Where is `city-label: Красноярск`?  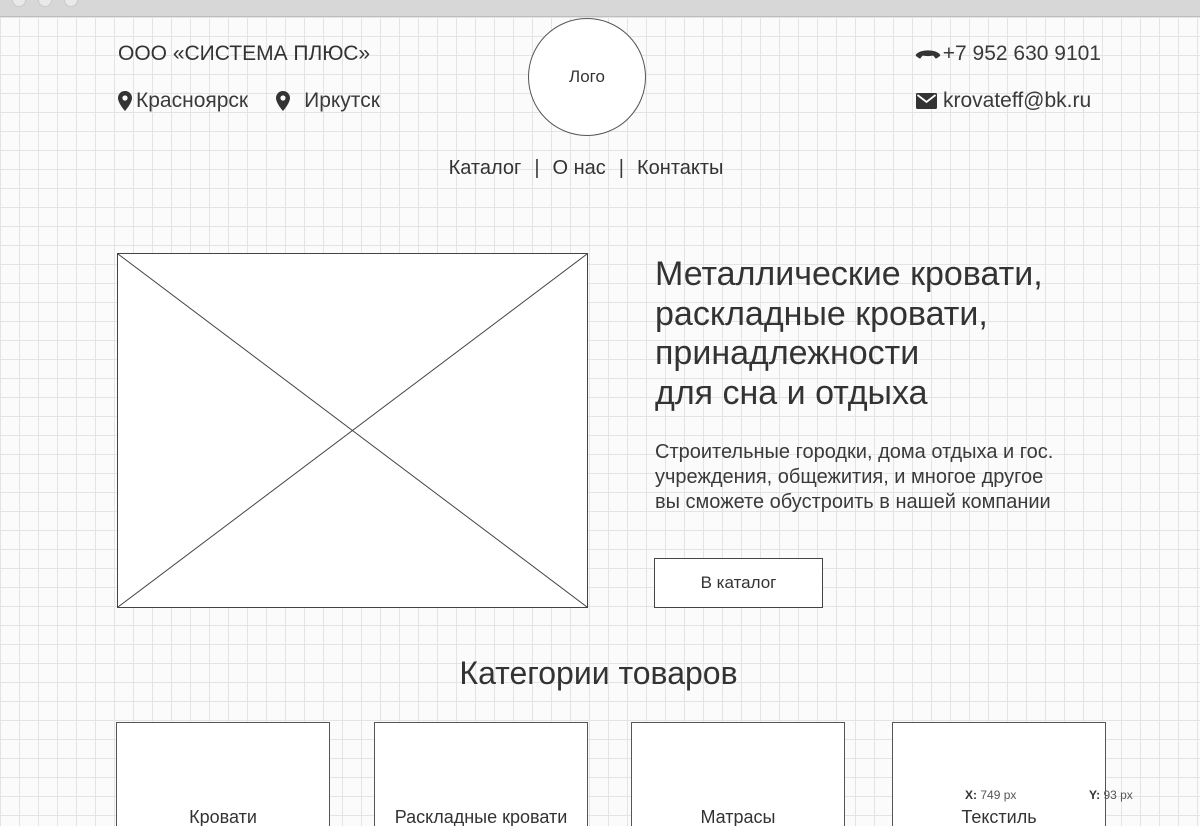 city-label: Красноярск is located at coordinates (192, 100).